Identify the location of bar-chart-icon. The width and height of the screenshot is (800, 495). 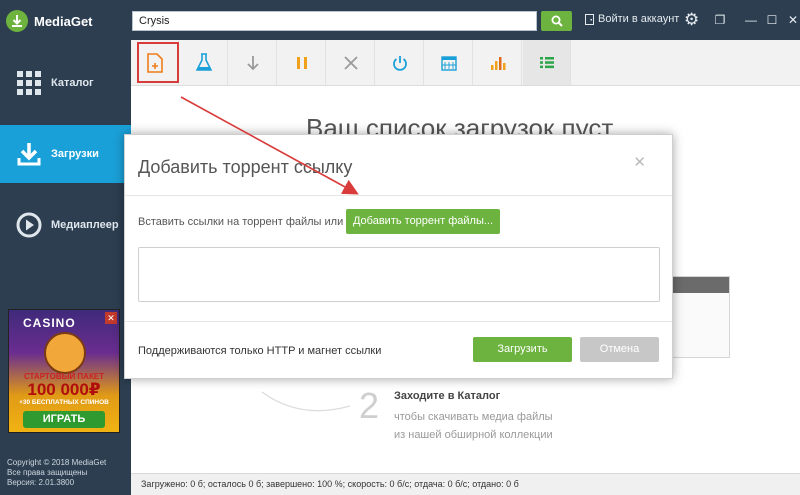
(497, 63).